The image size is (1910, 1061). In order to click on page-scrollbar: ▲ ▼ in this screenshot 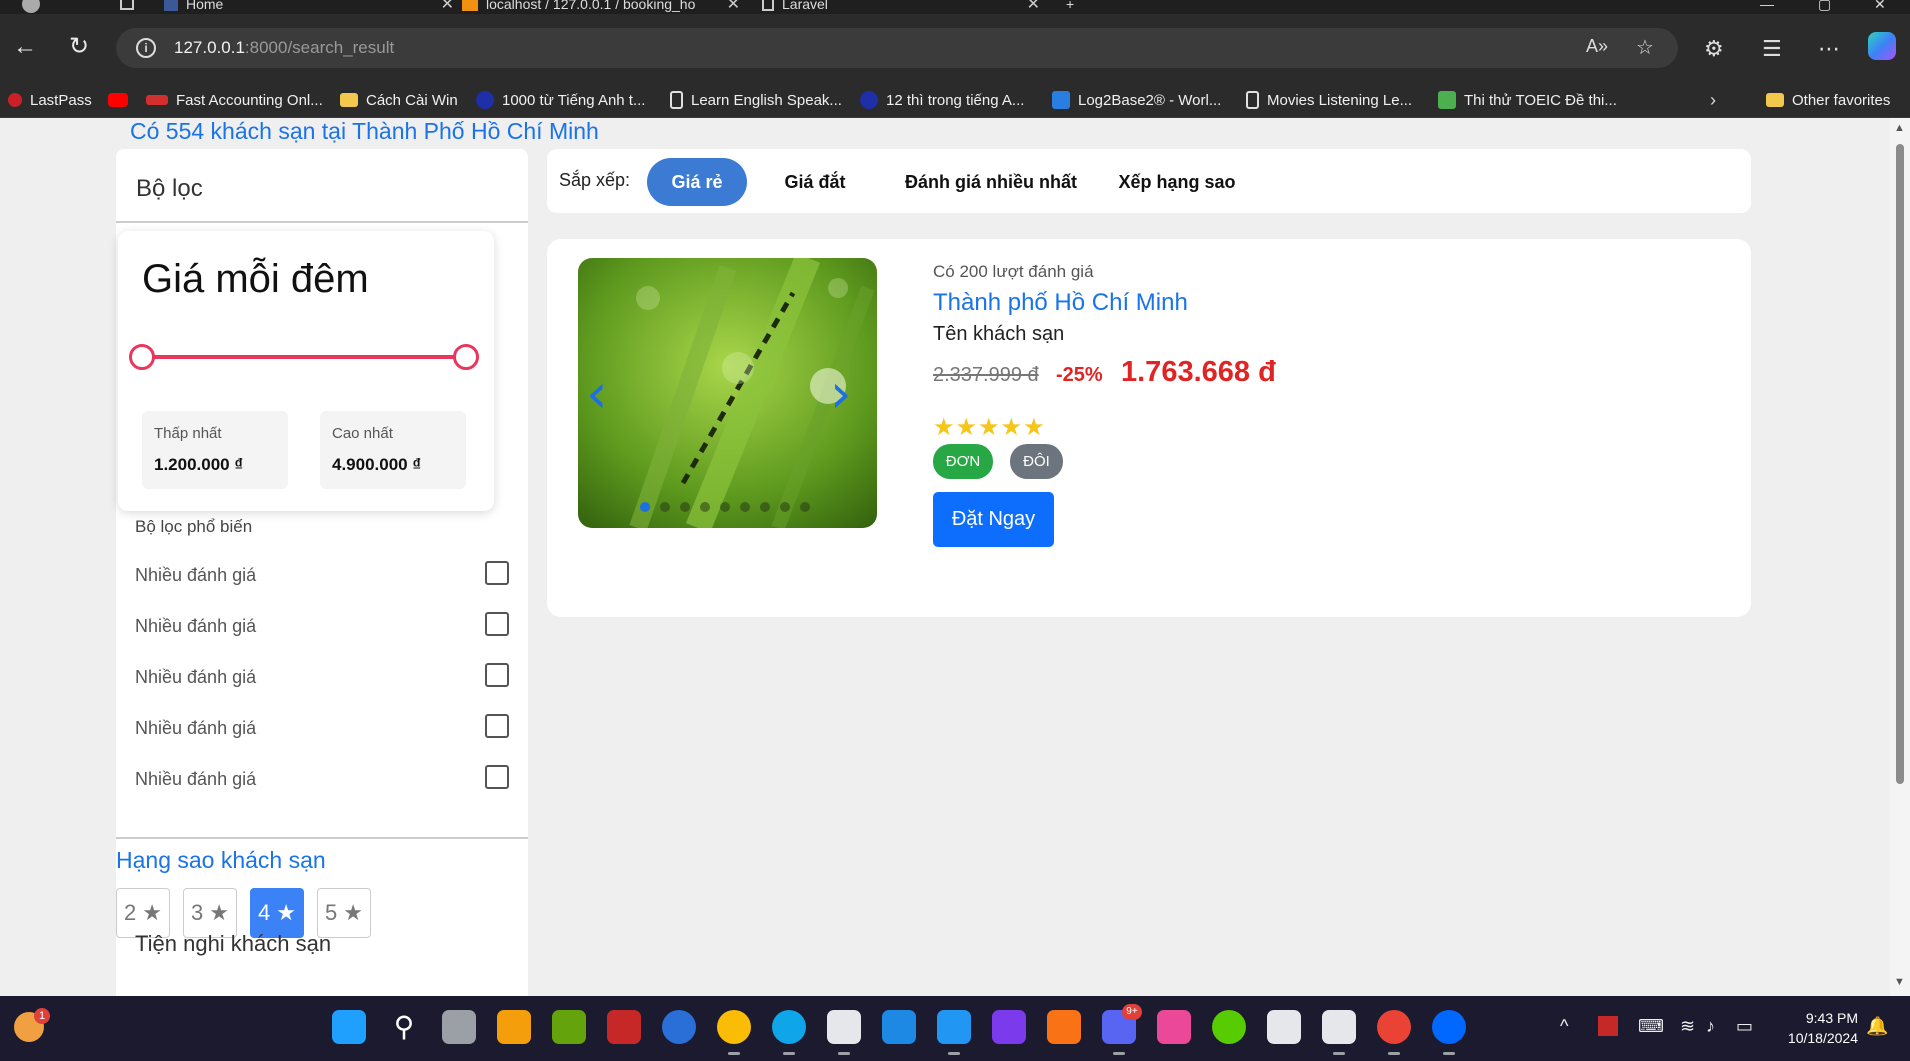, I will do `click(1900, 557)`.